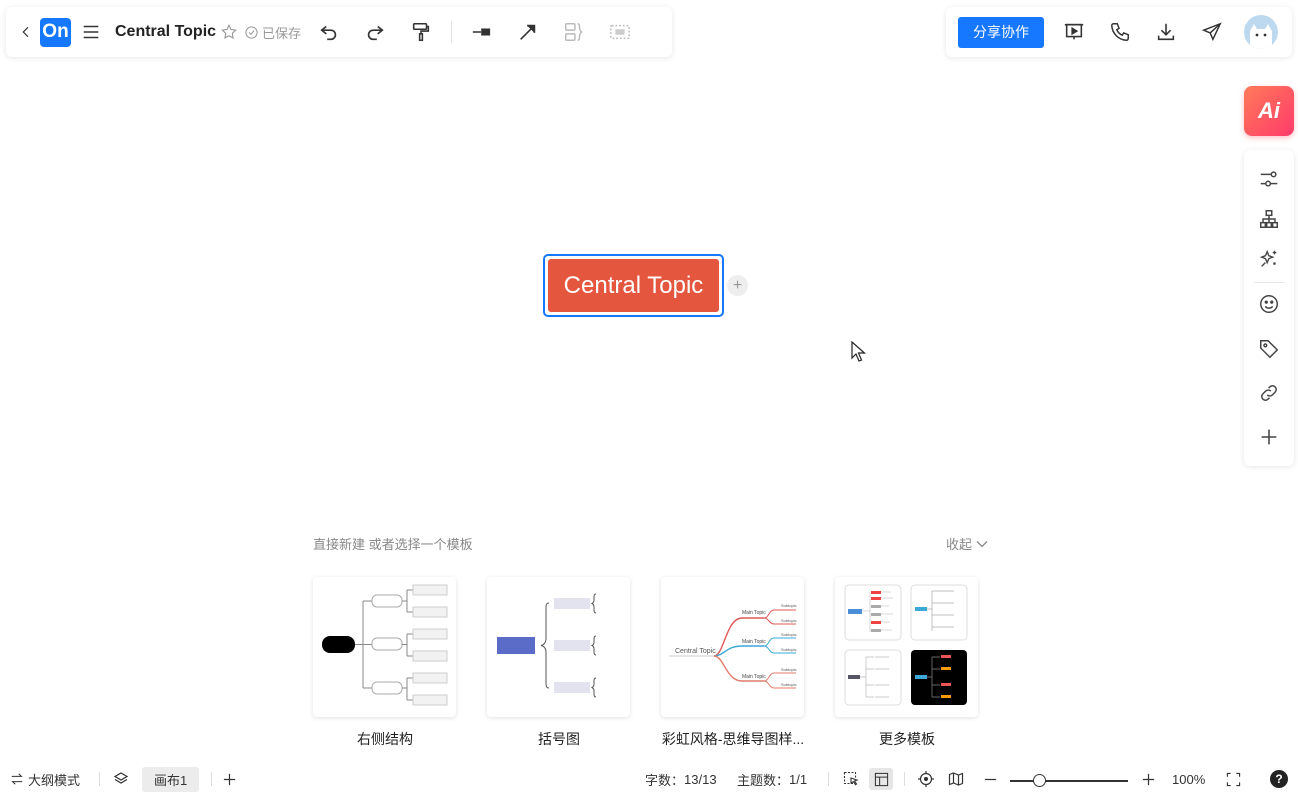 This screenshot has width=1298, height=794. Describe the element at coordinates (1269, 304) in the screenshot. I see `emoji-icon` at that location.